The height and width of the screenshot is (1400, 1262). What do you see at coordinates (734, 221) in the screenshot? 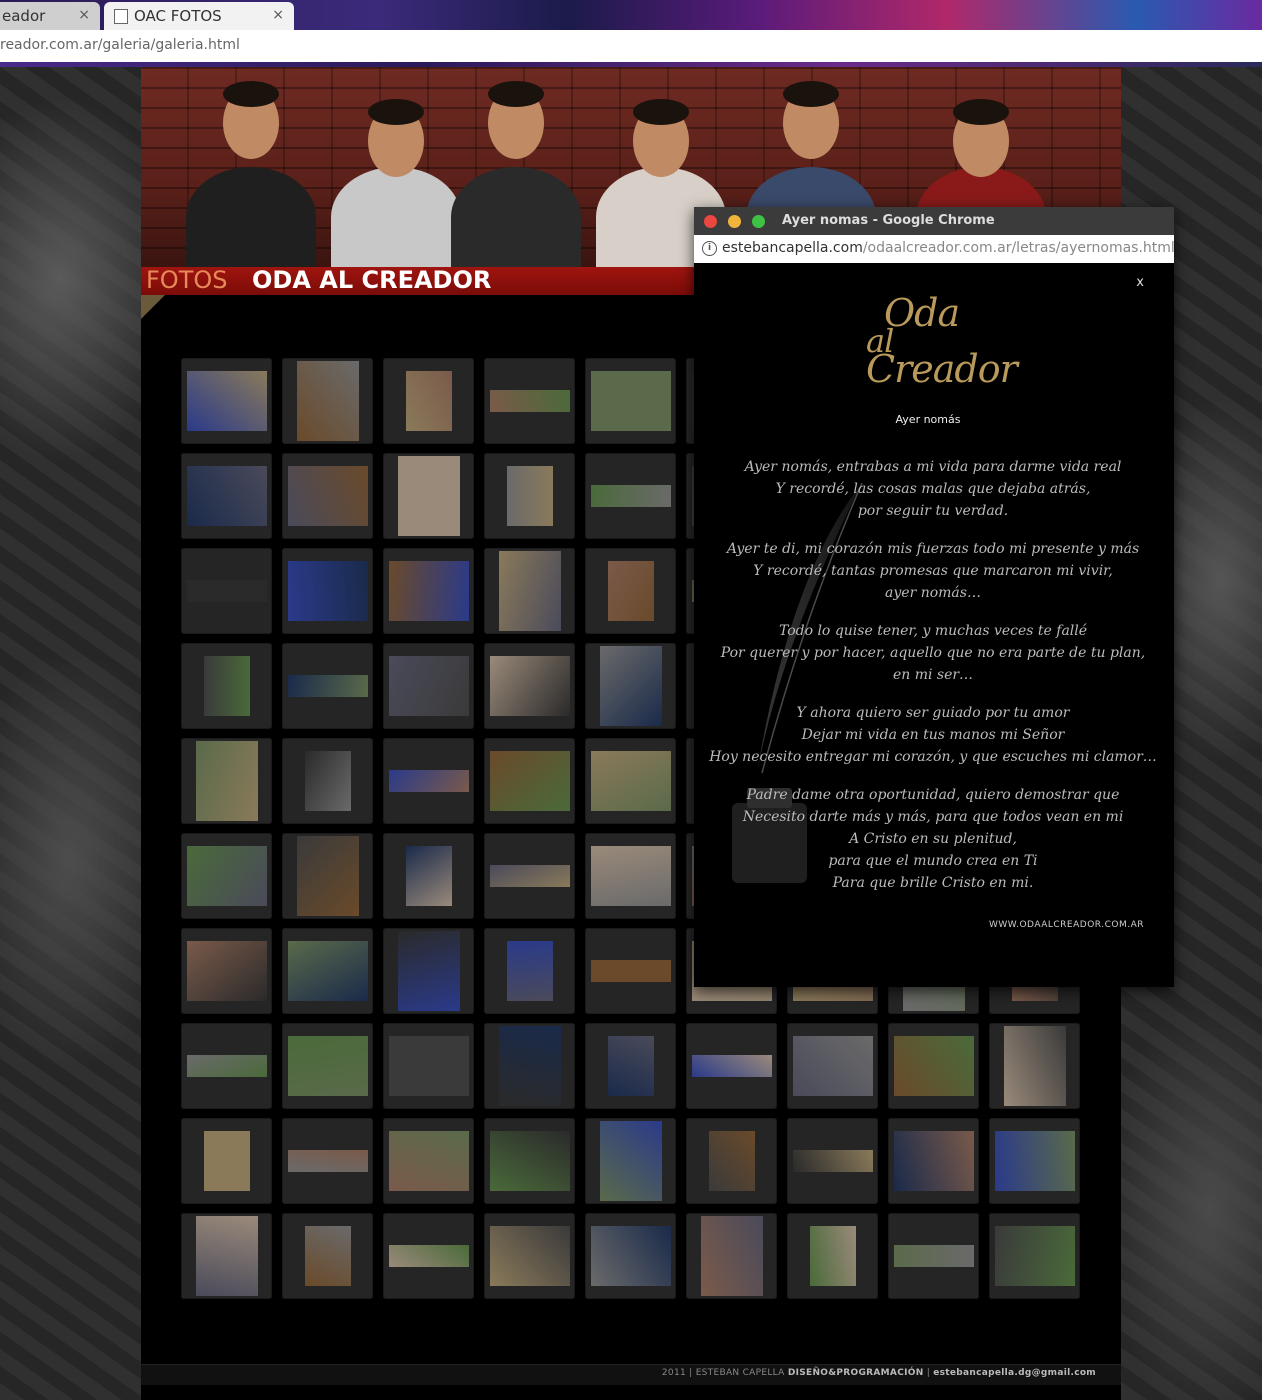
I see `minimize-window-icon` at bounding box center [734, 221].